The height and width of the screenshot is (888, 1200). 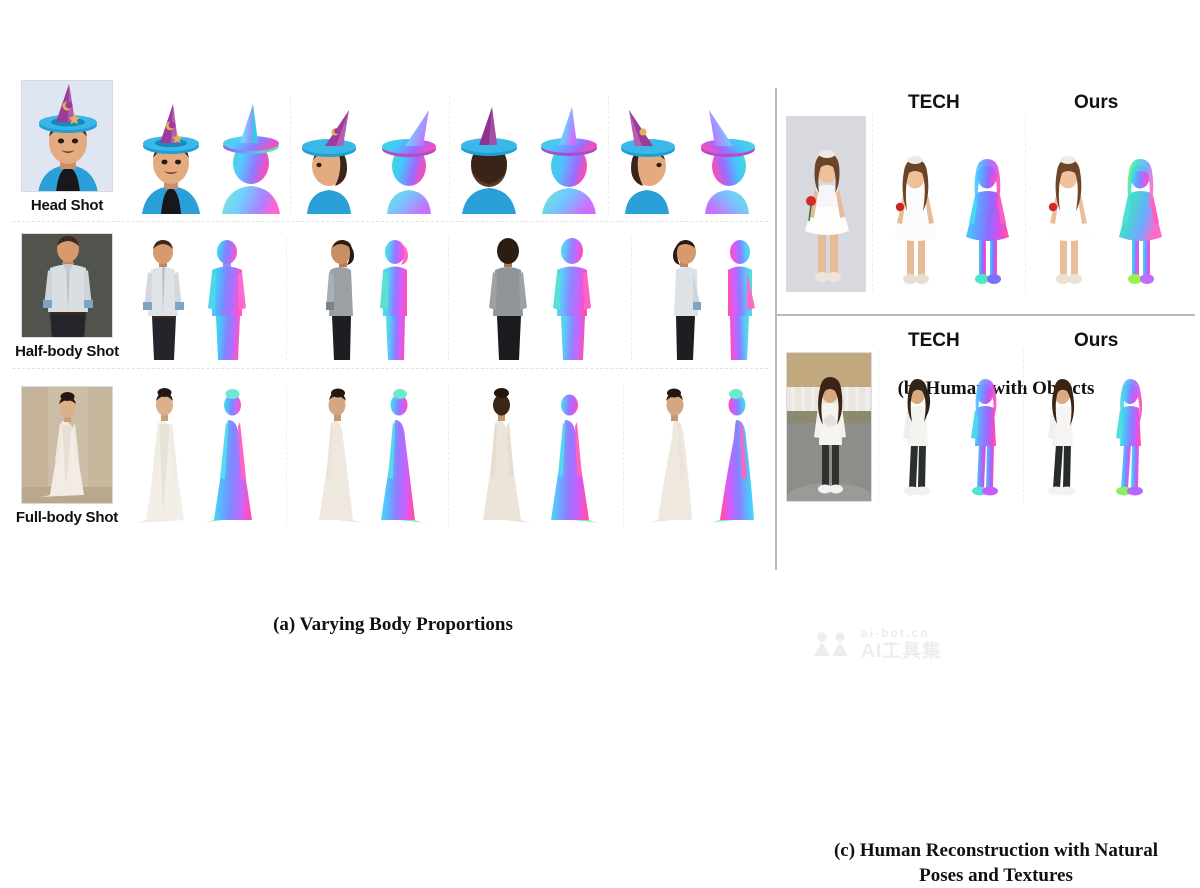 What do you see at coordinates (67, 517) in the screenshot?
I see `input-label-full-body-shot: Full-body Shot` at bounding box center [67, 517].